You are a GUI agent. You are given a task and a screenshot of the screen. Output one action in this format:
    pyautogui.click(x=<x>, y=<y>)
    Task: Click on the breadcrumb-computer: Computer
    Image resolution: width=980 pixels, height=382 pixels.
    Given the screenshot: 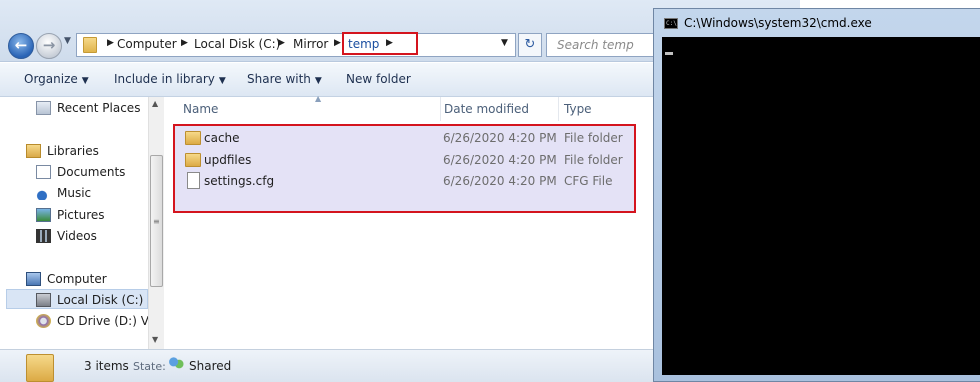 What is the action you would take?
    pyautogui.click(x=147, y=44)
    